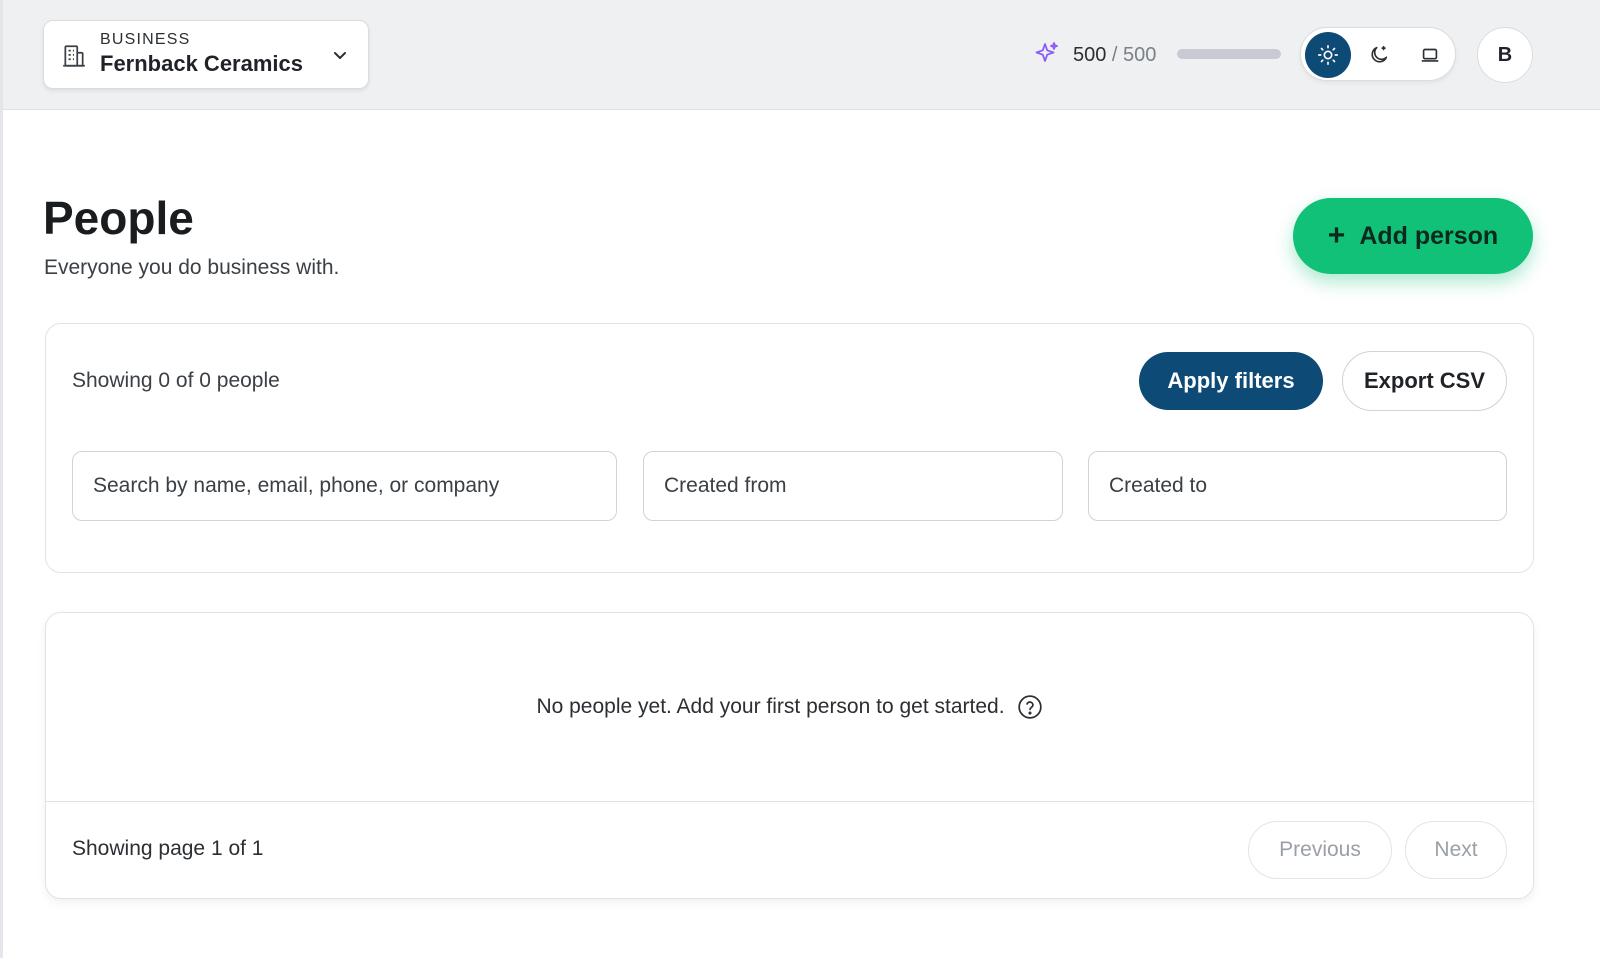 The width and height of the screenshot is (1600, 958). Describe the element at coordinates (118, 218) in the screenshot. I see `page-title: People` at that location.